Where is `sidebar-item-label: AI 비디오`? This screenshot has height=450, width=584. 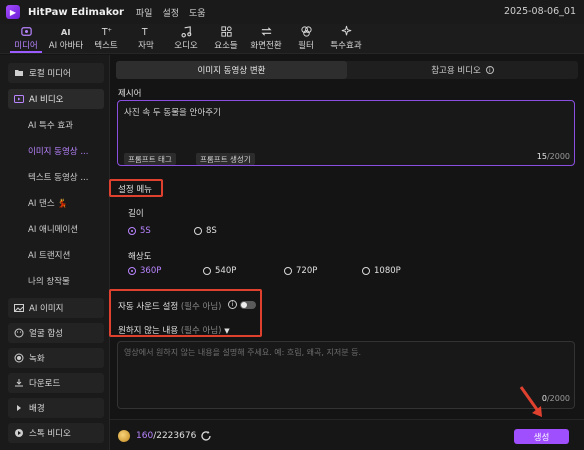
sidebar-item-label: AI 비디오 is located at coordinates (46, 100).